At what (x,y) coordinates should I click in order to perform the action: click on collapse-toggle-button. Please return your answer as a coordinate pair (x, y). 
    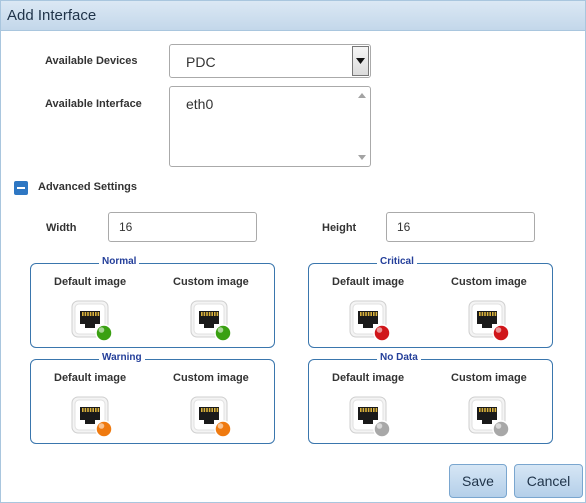
    Looking at the image, I should click on (21, 188).